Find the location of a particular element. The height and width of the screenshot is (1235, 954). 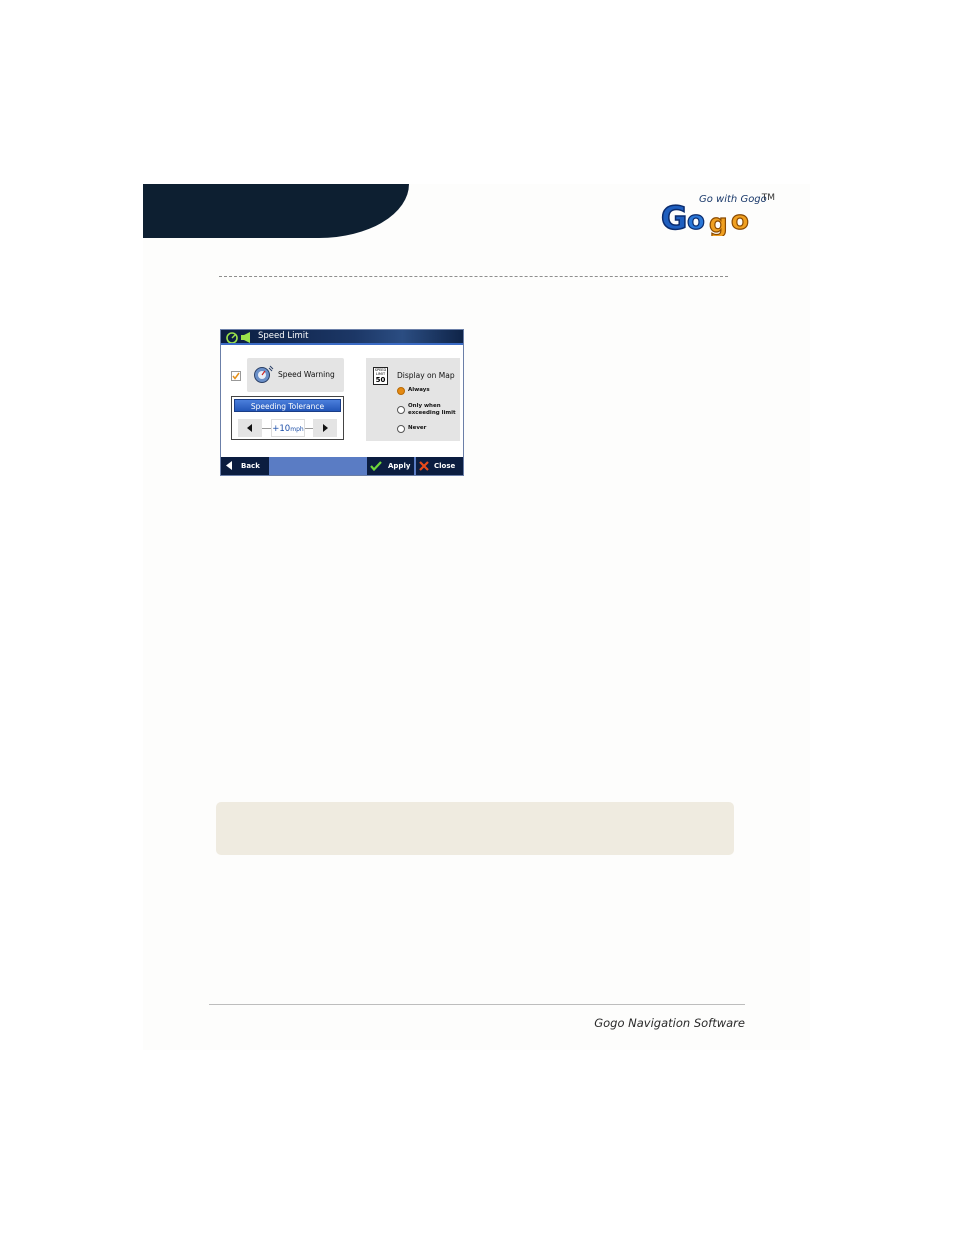

arrow-right-icon is located at coordinates (325, 428).